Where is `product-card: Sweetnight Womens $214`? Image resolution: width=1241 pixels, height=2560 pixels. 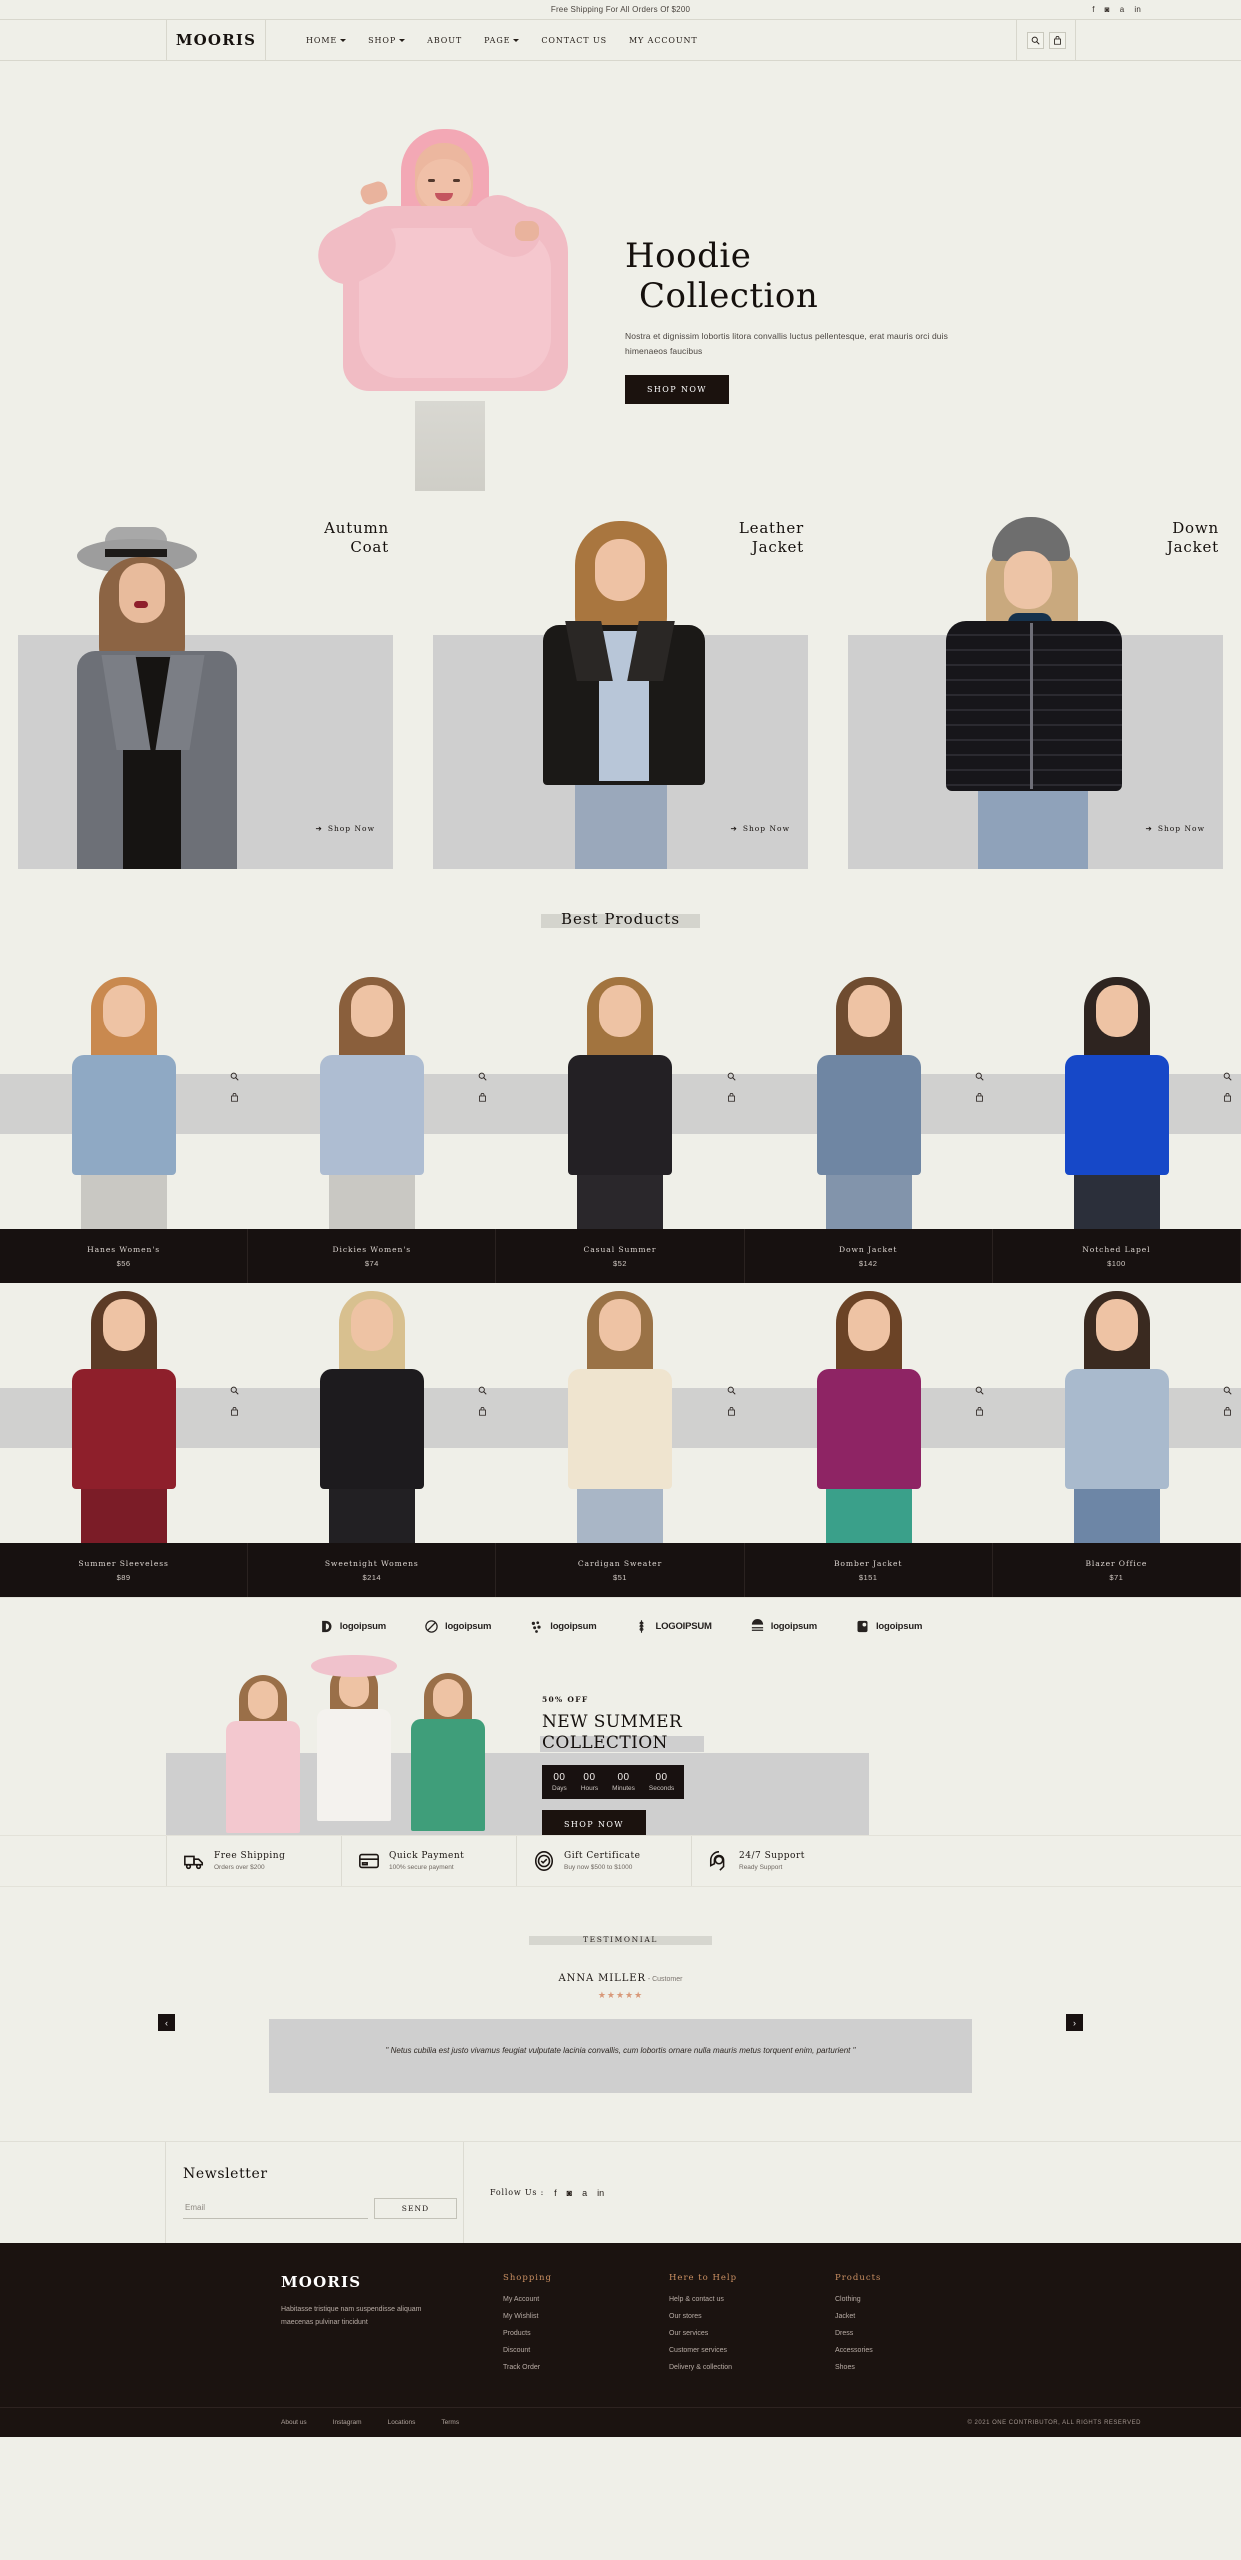
product-card: Sweetnight Womens $214 is located at coordinates (372, 1440).